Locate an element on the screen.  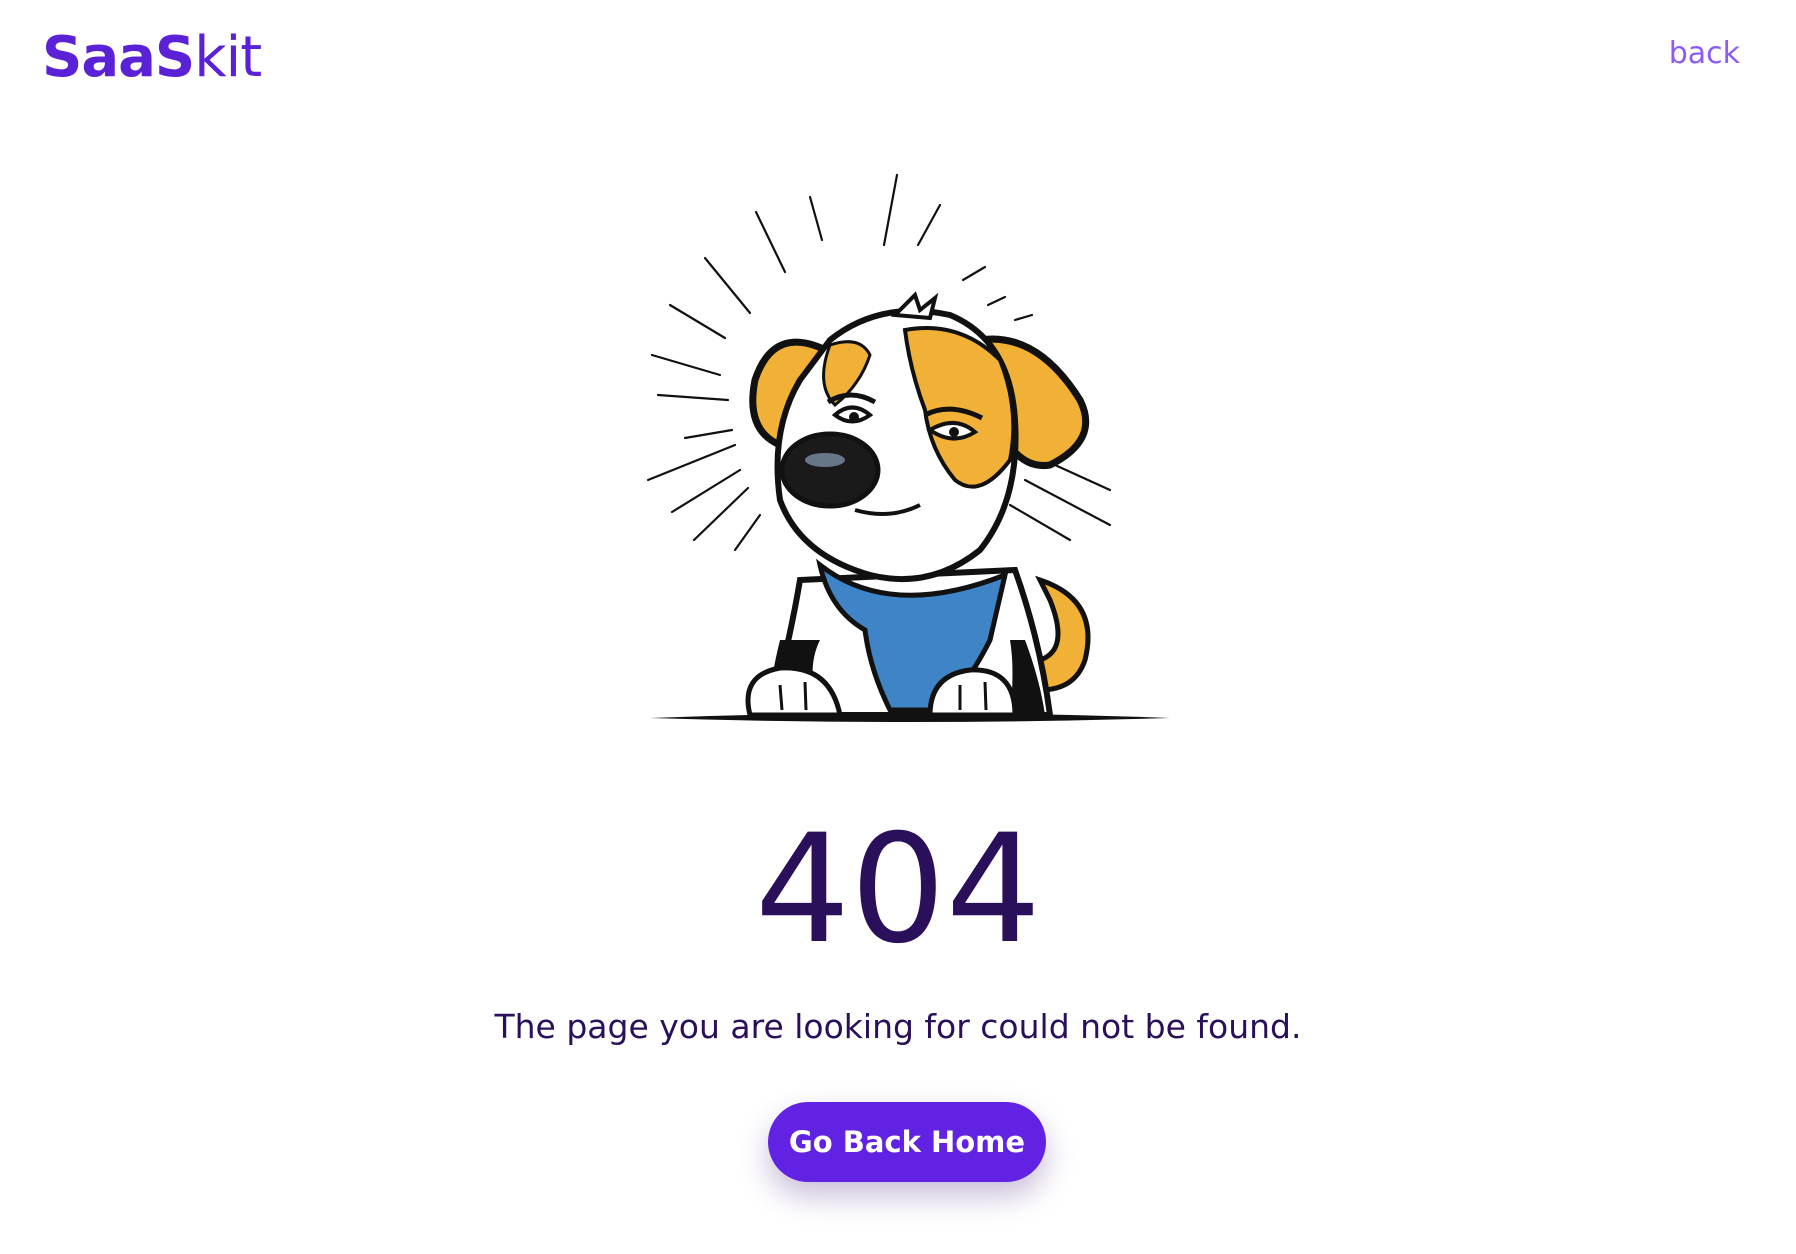
sad-dog-illustration is located at coordinates (908, 447).